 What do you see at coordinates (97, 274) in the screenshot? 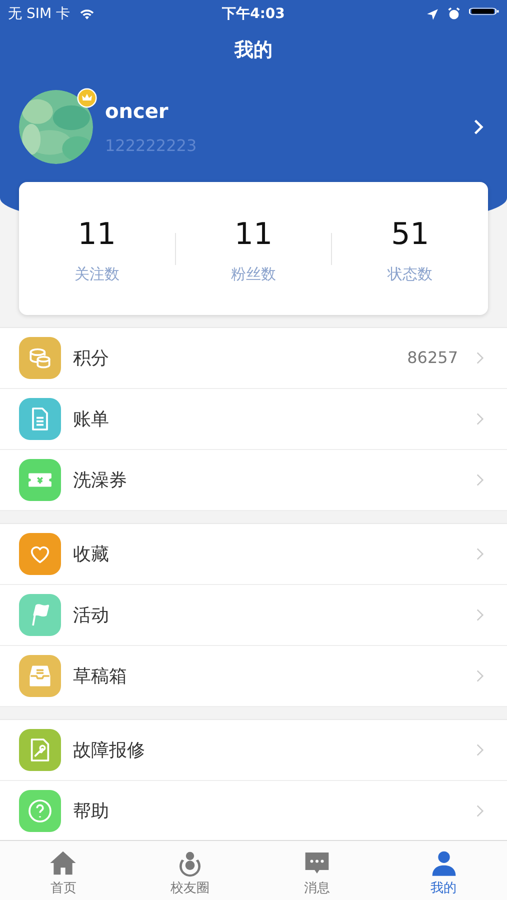
I see `stat-label: 关注数` at bounding box center [97, 274].